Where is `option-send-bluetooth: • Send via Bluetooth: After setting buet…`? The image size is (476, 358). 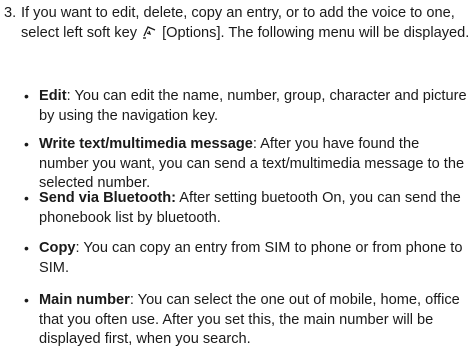
option-send-bluetooth: • Send via Bluetooth: After setting buet… is located at coordinates (235, 208).